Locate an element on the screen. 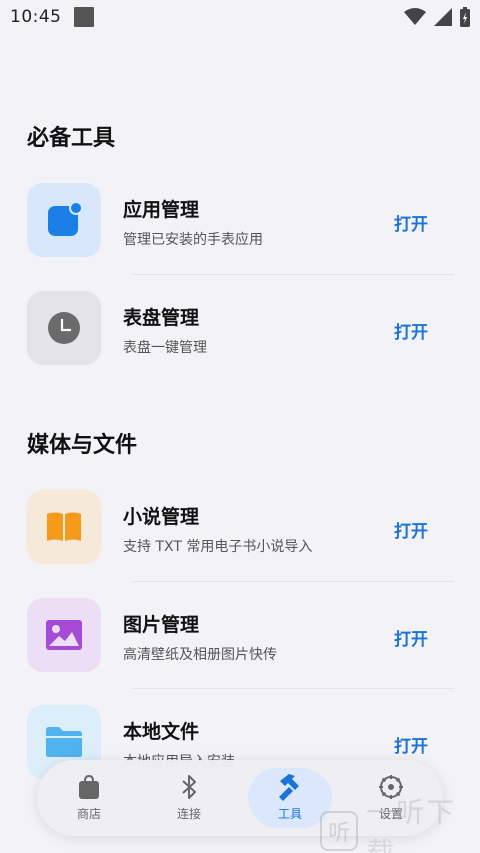 The height and width of the screenshot is (853, 480). app-square-icon is located at coordinates (65, 218).